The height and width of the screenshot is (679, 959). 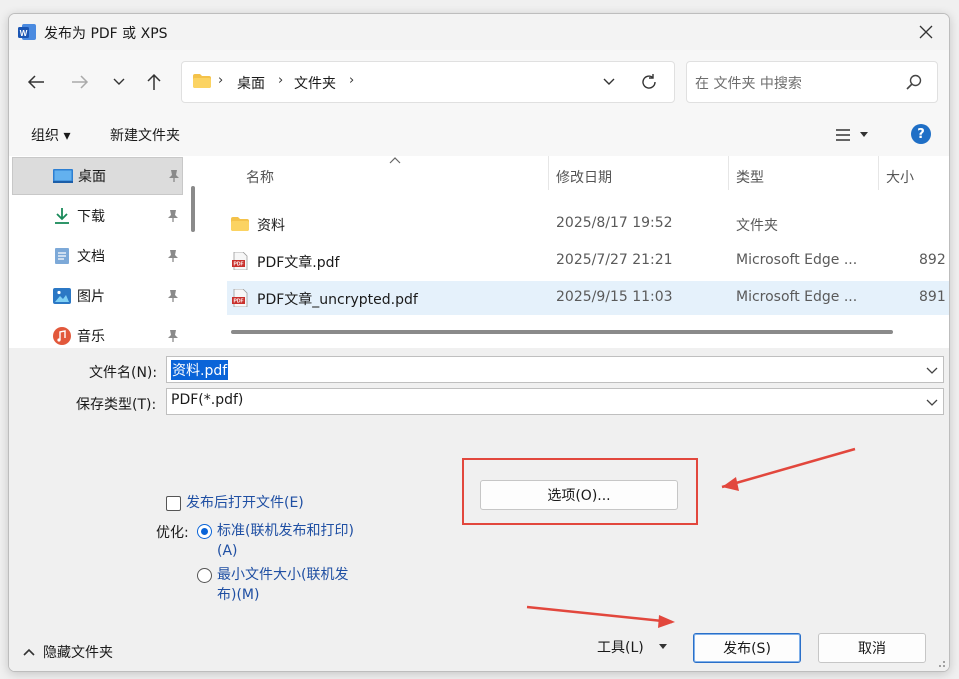 What do you see at coordinates (298, 263) in the screenshot?
I see `file-name: PDF文章.pdf` at bounding box center [298, 263].